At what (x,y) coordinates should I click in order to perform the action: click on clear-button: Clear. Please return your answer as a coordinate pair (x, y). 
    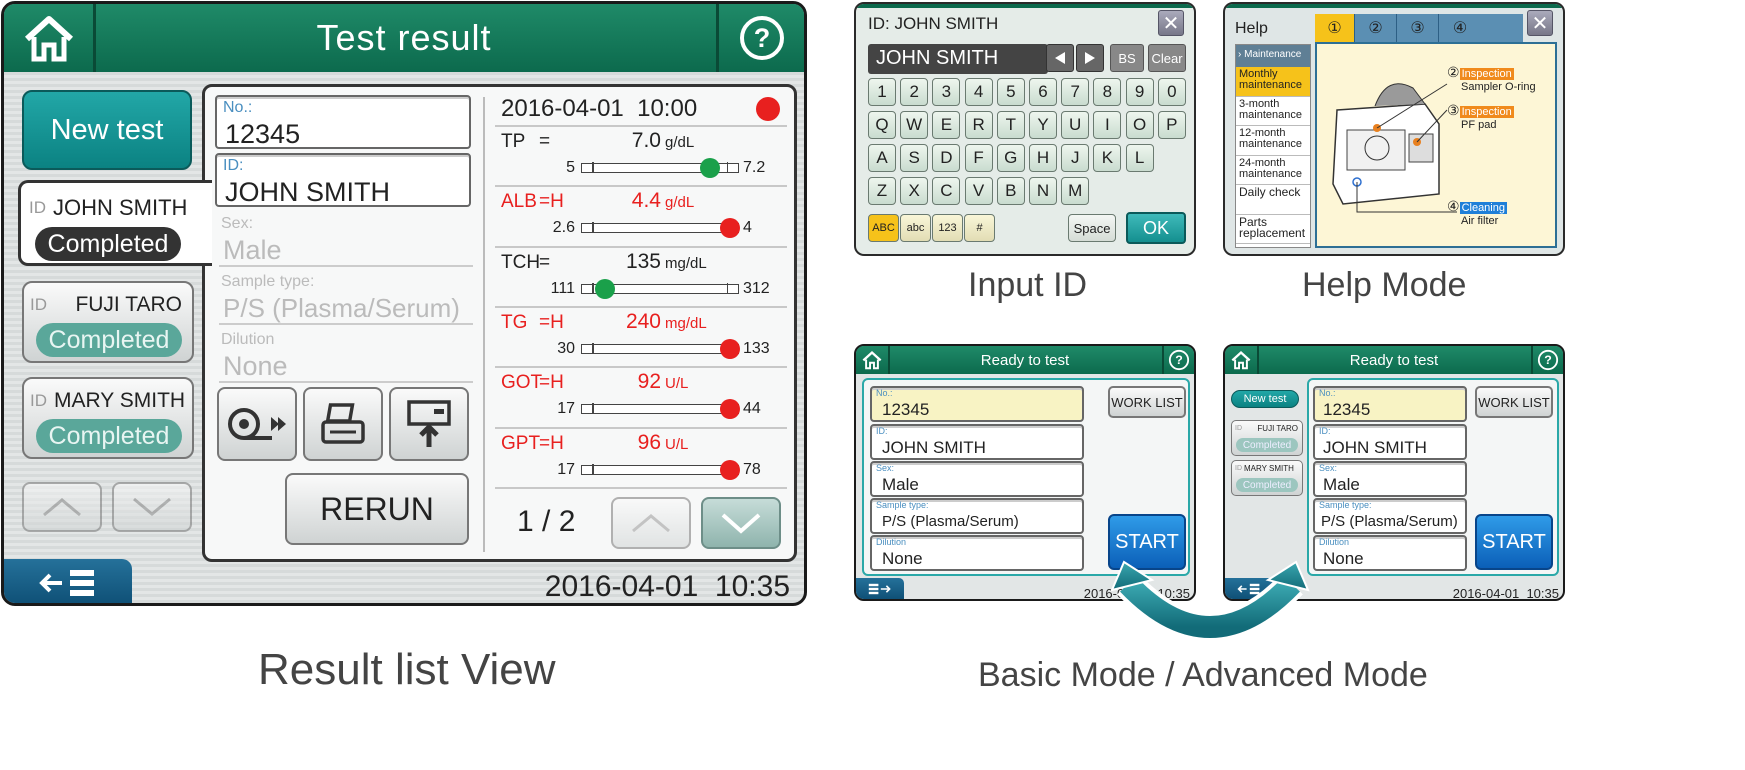
    Looking at the image, I should click on (1167, 58).